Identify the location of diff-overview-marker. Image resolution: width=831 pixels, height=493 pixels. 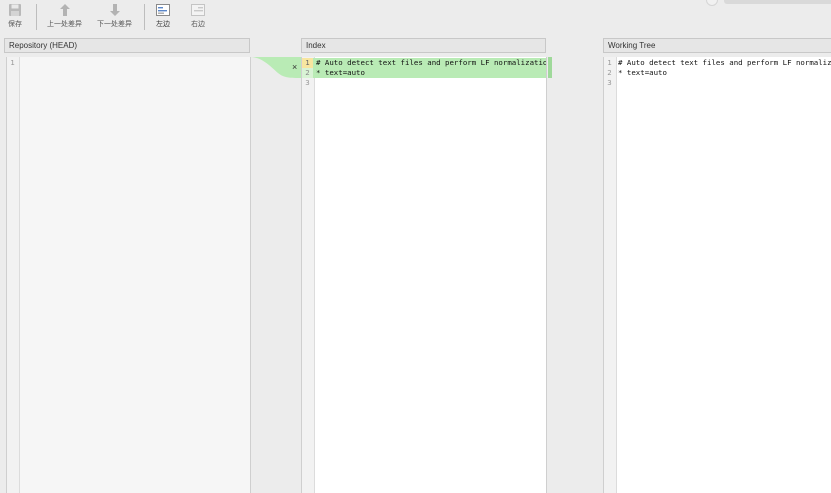
(550, 67).